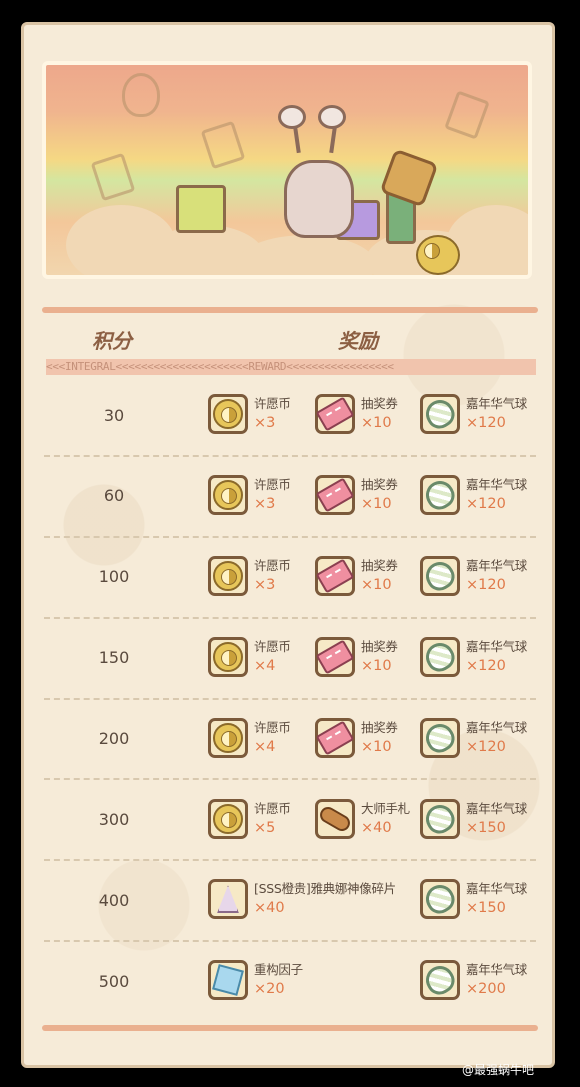  What do you see at coordinates (114, 658) in the screenshot?
I see `score-value: 150` at bounding box center [114, 658].